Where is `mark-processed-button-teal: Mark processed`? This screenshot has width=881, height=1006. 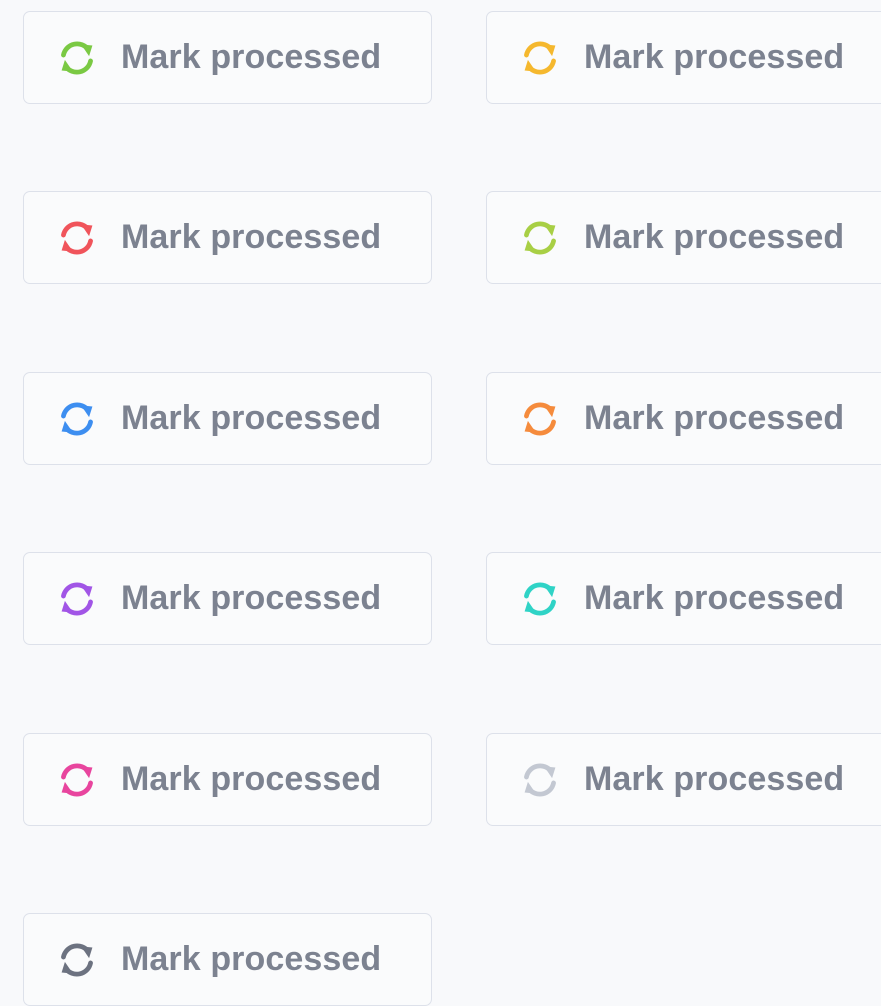 mark-processed-button-teal: Mark processed is located at coordinates (683, 598).